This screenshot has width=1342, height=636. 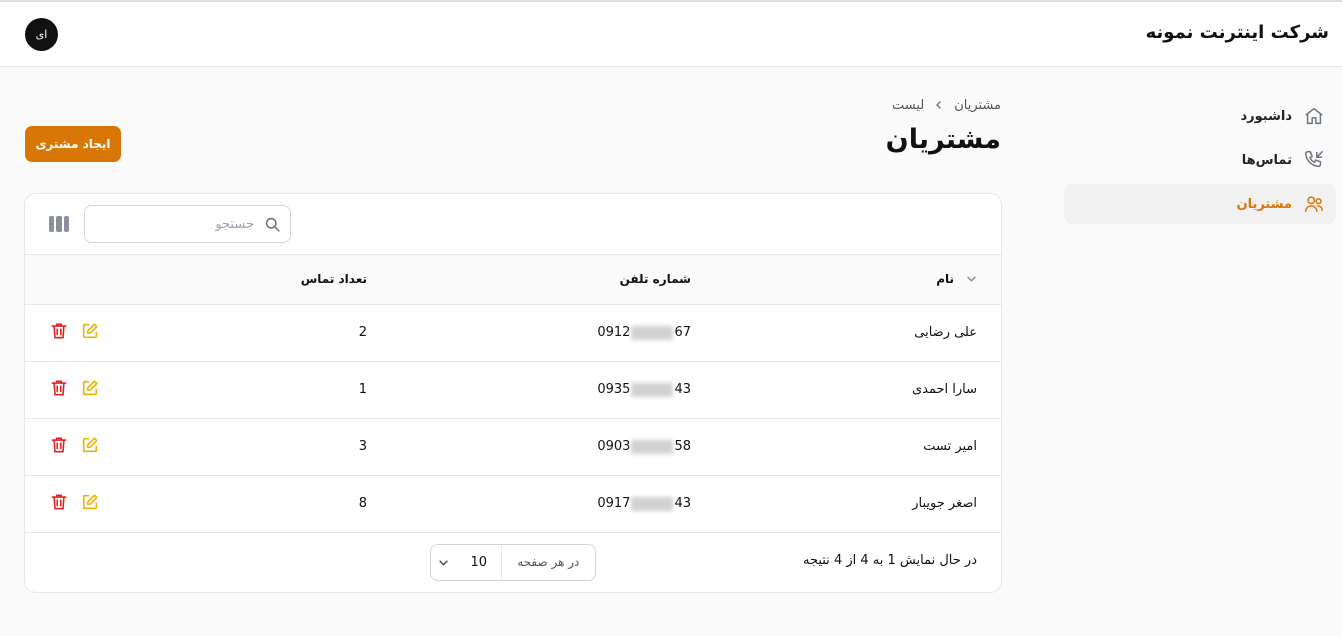 I want to click on columns-icon, so click(x=59, y=224).